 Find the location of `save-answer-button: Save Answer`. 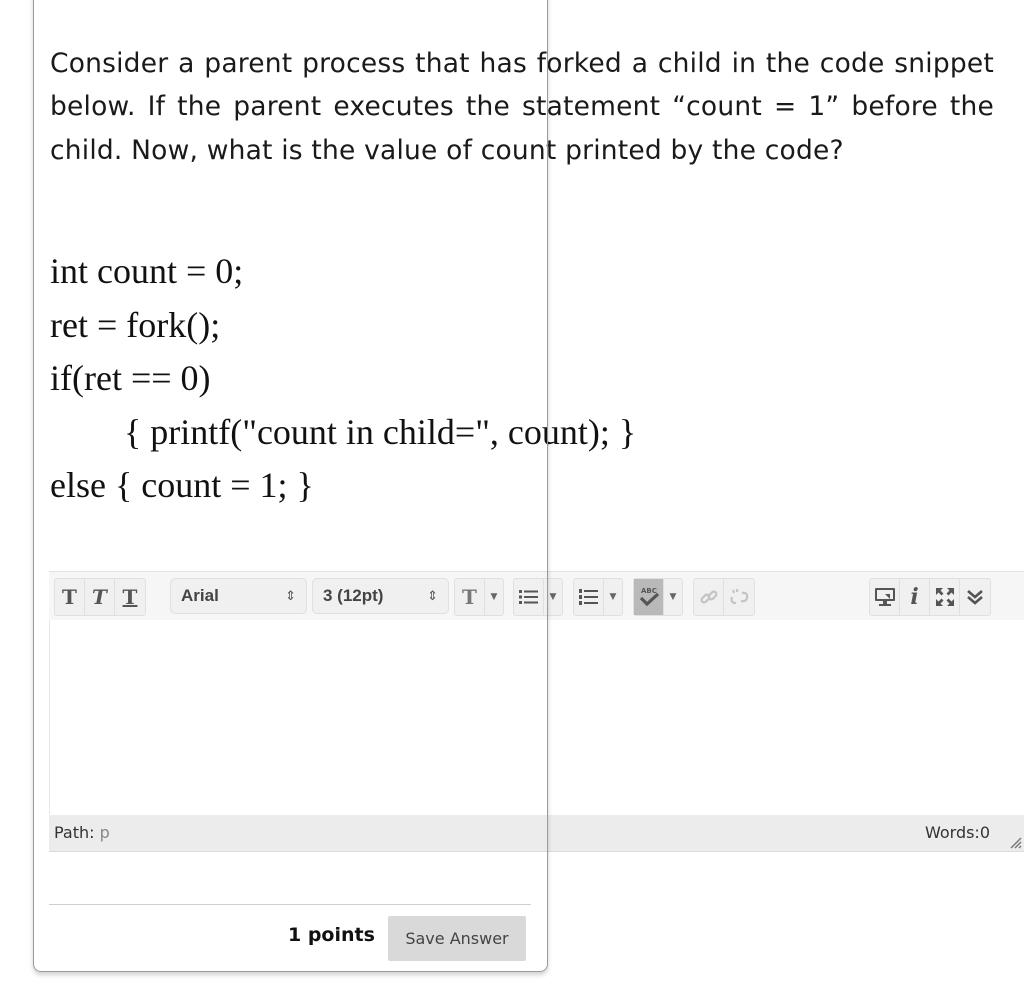

save-answer-button: Save Answer is located at coordinates (457, 938).